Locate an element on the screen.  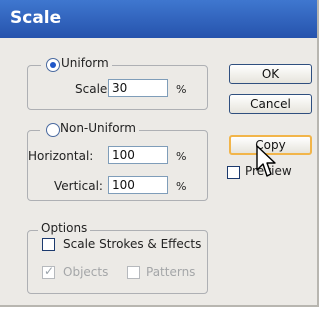
uniform-label: Uniform is located at coordinates (85, 63).